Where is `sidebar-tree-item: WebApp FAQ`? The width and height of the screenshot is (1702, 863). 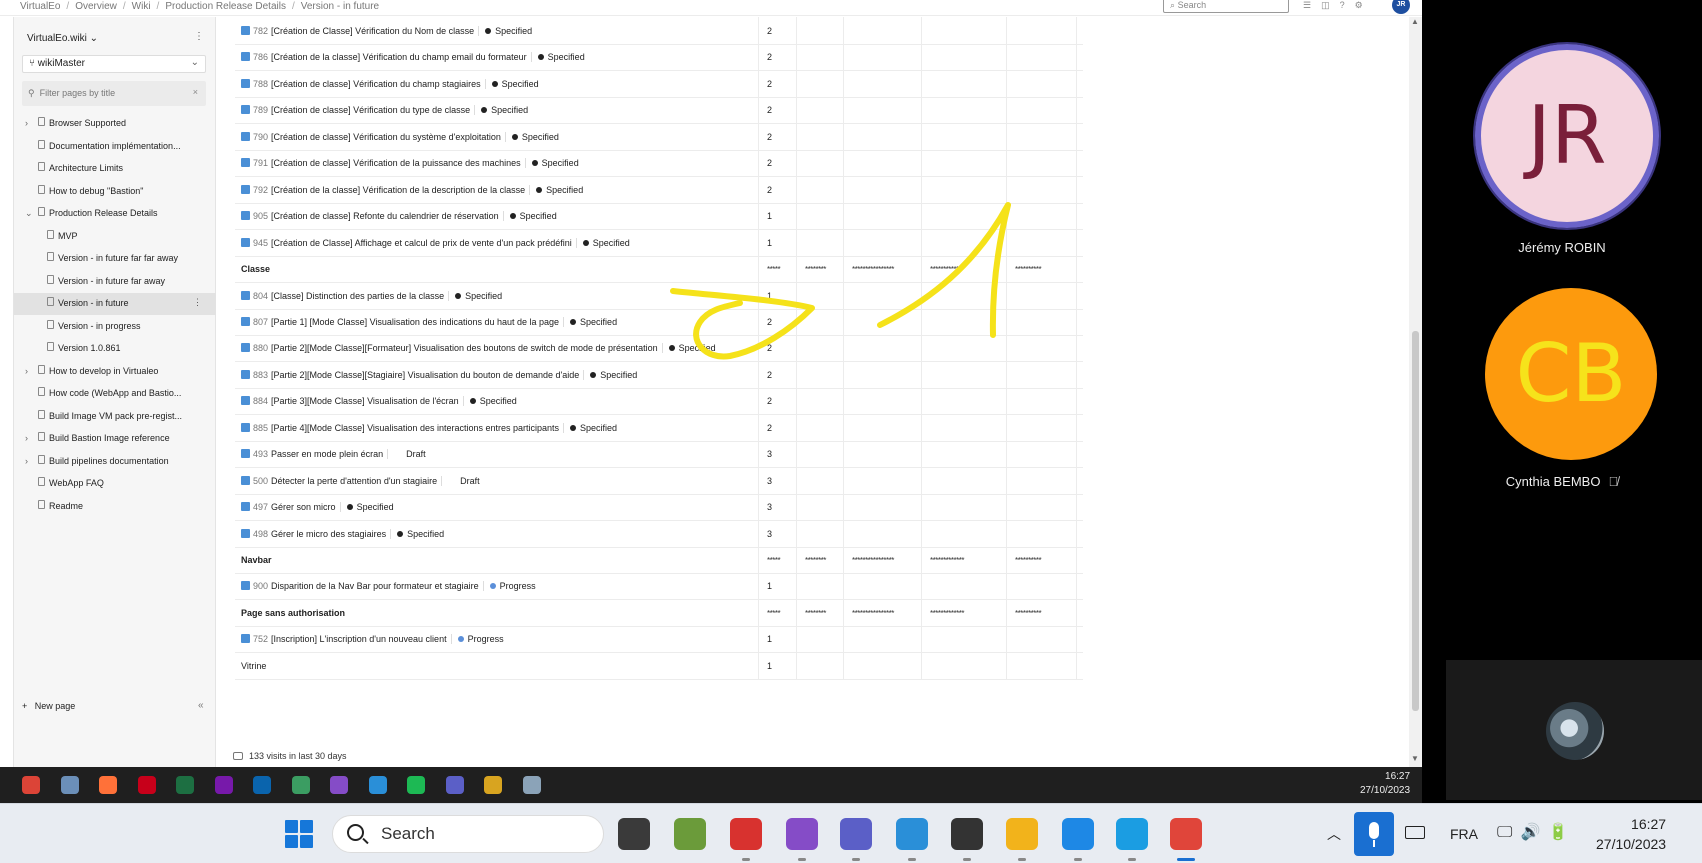 sidebar-tree-item: WebApp FAQ is located at coordinates (115, 484).